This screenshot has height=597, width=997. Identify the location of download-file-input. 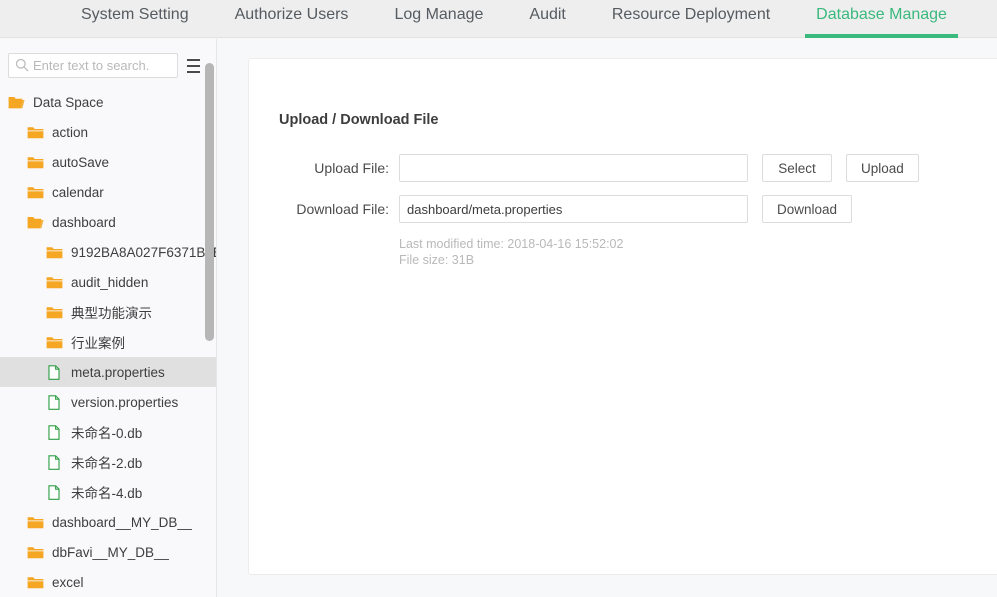
(573, 209).